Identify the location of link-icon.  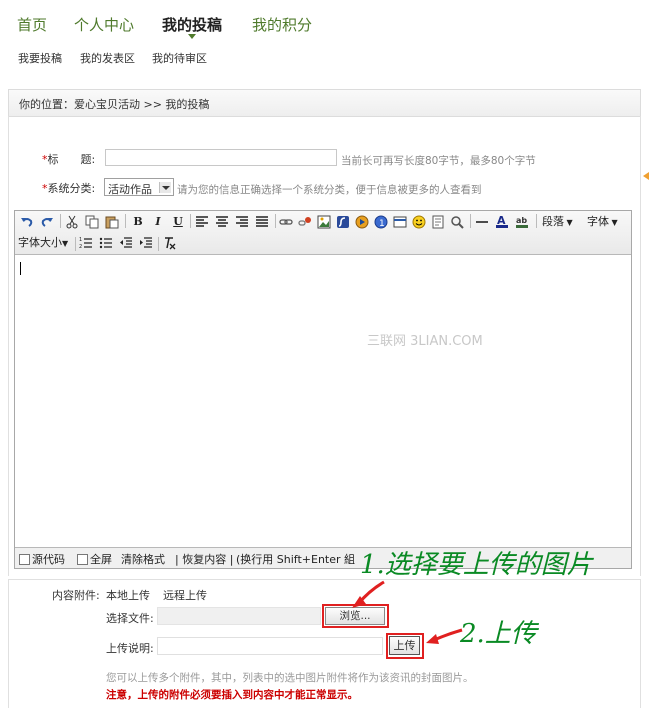
(286, 222).